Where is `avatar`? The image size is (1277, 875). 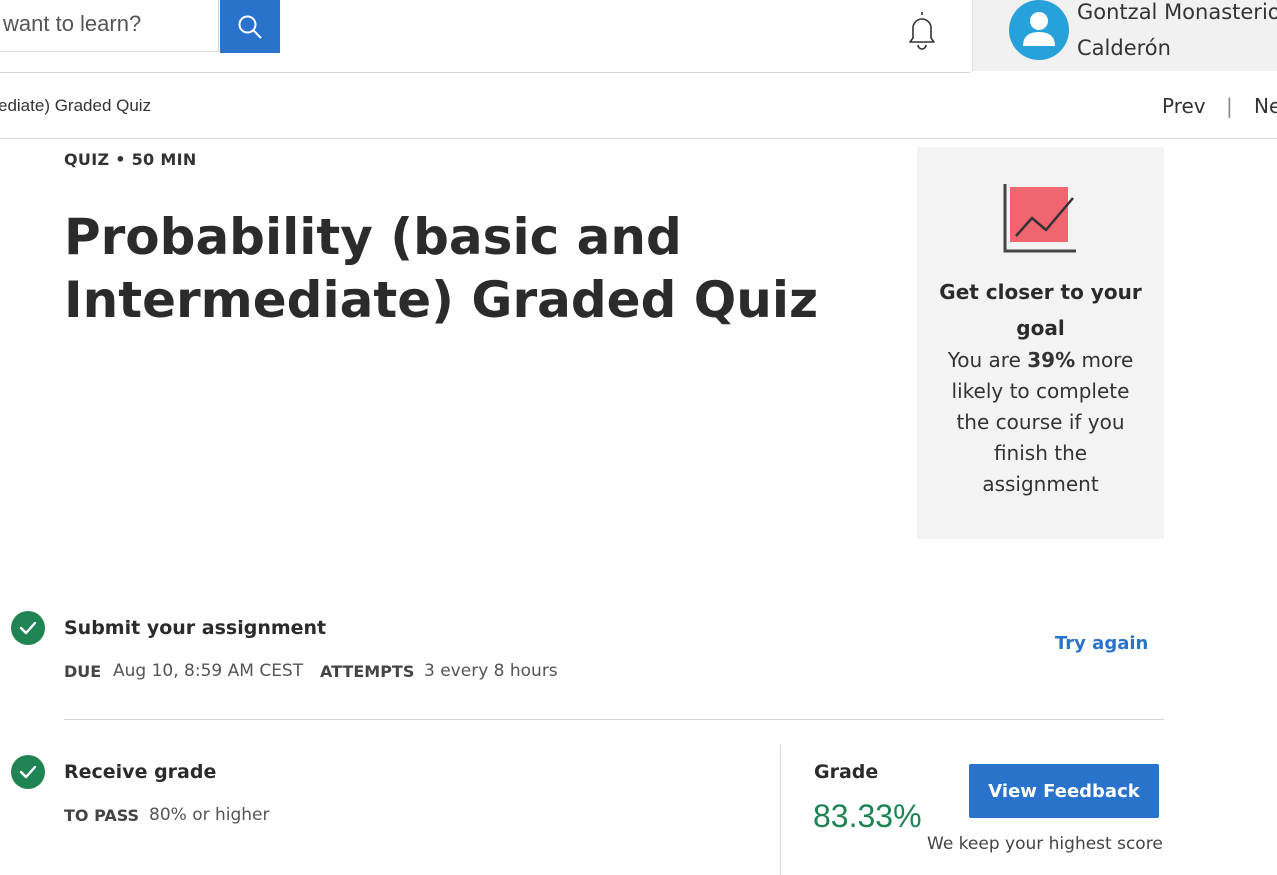
avatar is located at coordinates (1039, 30).